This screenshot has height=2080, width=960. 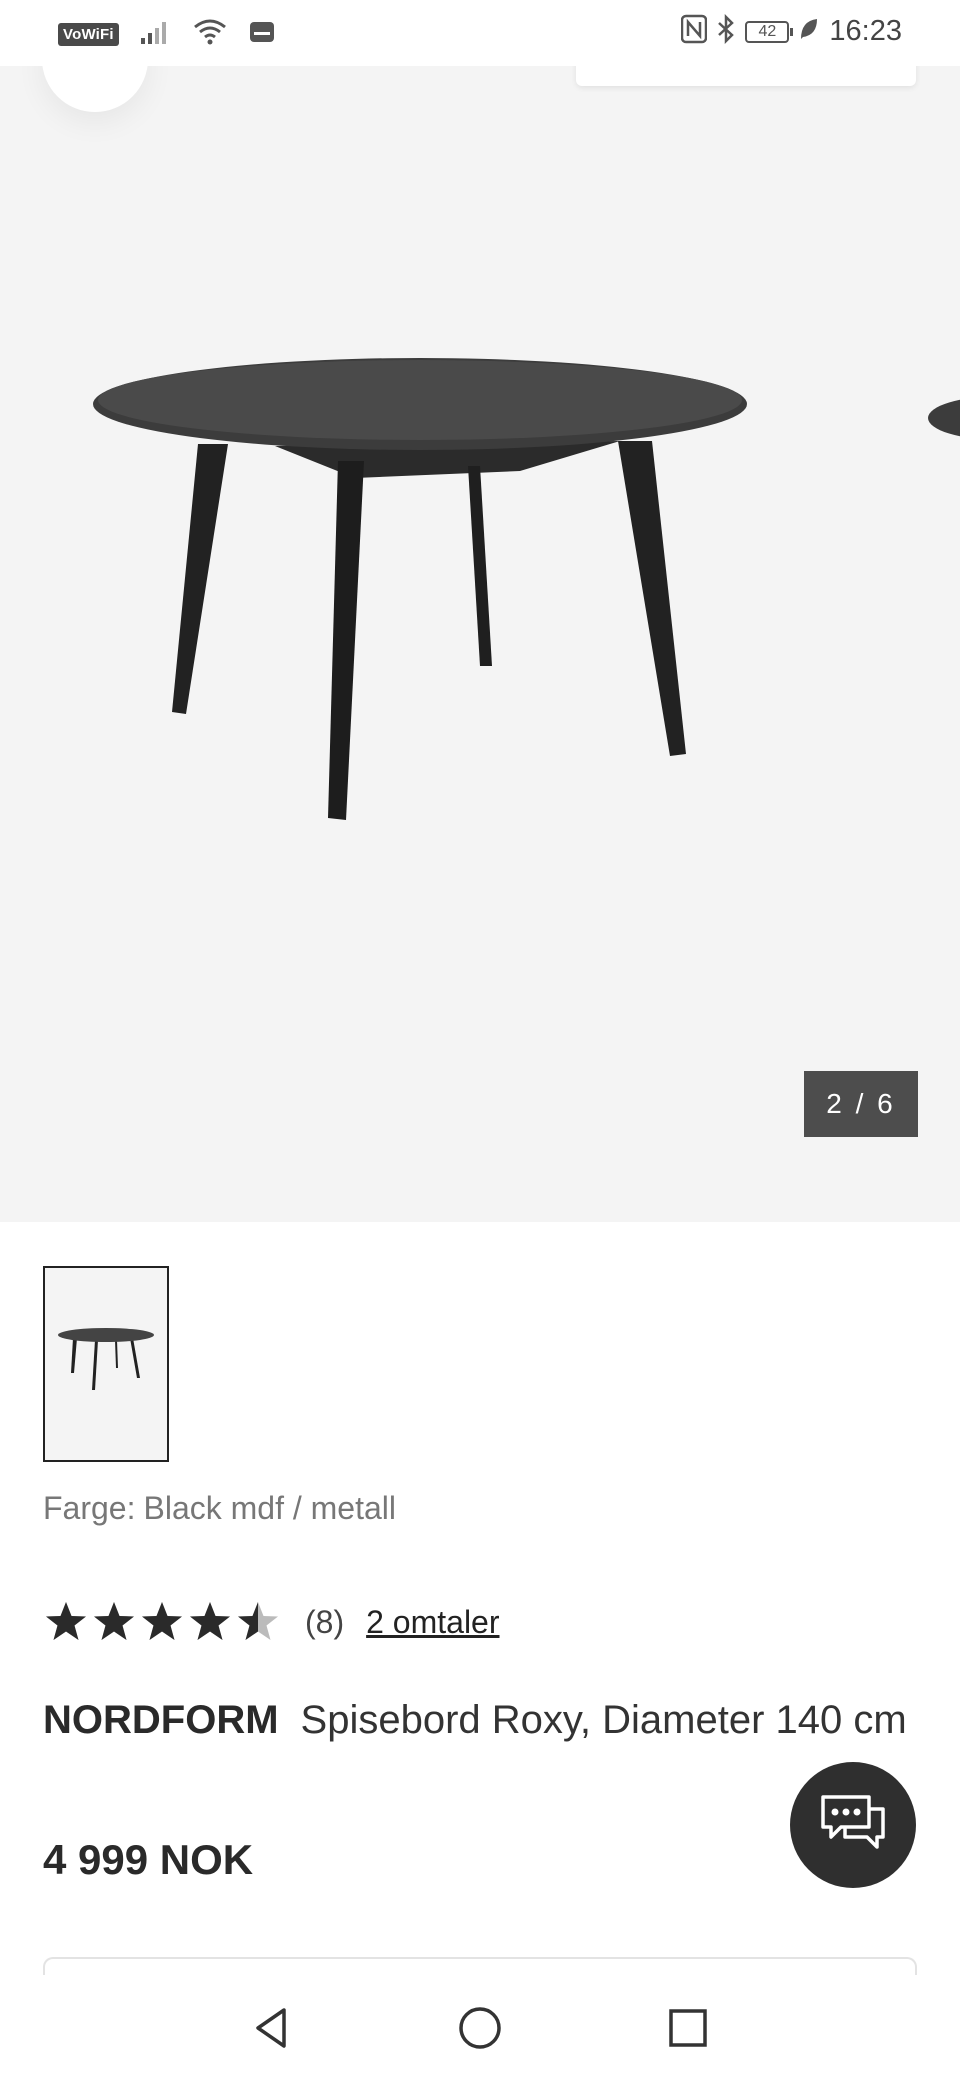 What do you see at coordinates (89, 1508) in the screenshot?
I see `color-label: Farge:` at bounding box center [89, 1508].